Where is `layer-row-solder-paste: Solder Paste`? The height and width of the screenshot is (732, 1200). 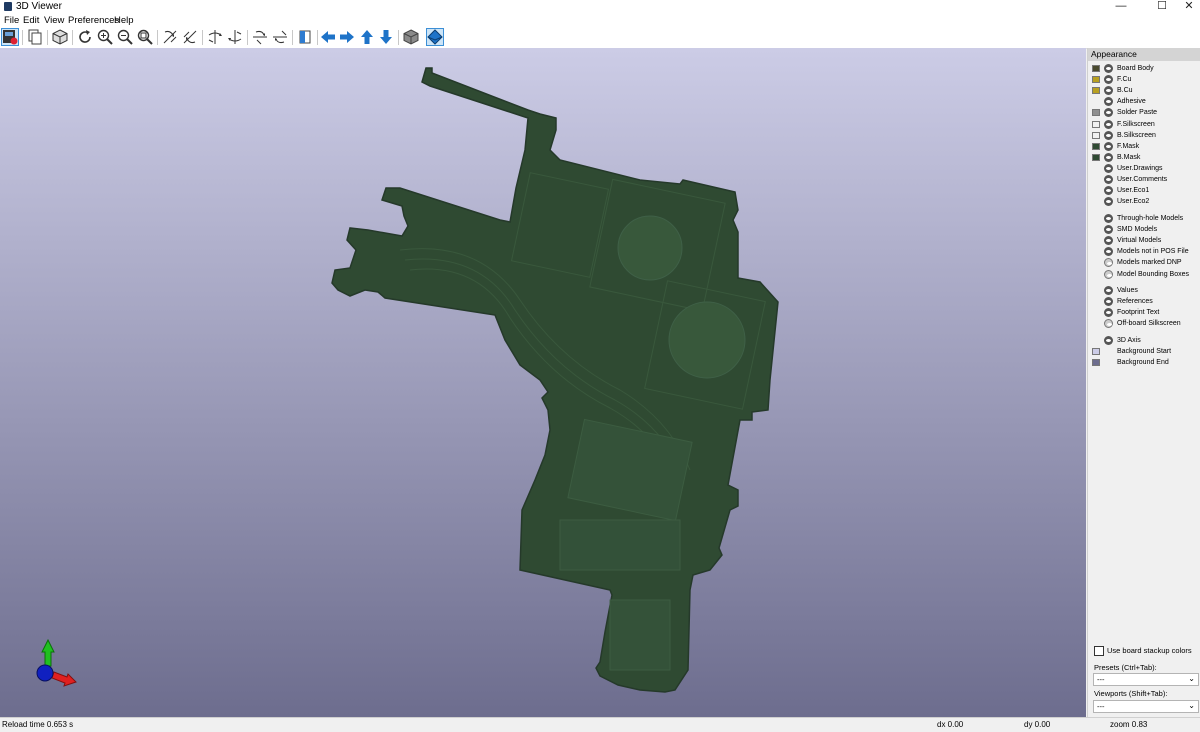 layer-row-solder-paste: Solder Paste is located at coordinates (1144, 113).